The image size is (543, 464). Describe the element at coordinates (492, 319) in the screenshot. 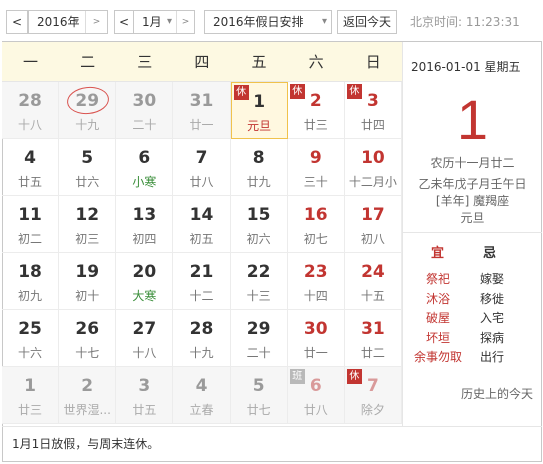

I see `ji-list: 嫁娶 移徙 入宅 探病 出行` at that location.